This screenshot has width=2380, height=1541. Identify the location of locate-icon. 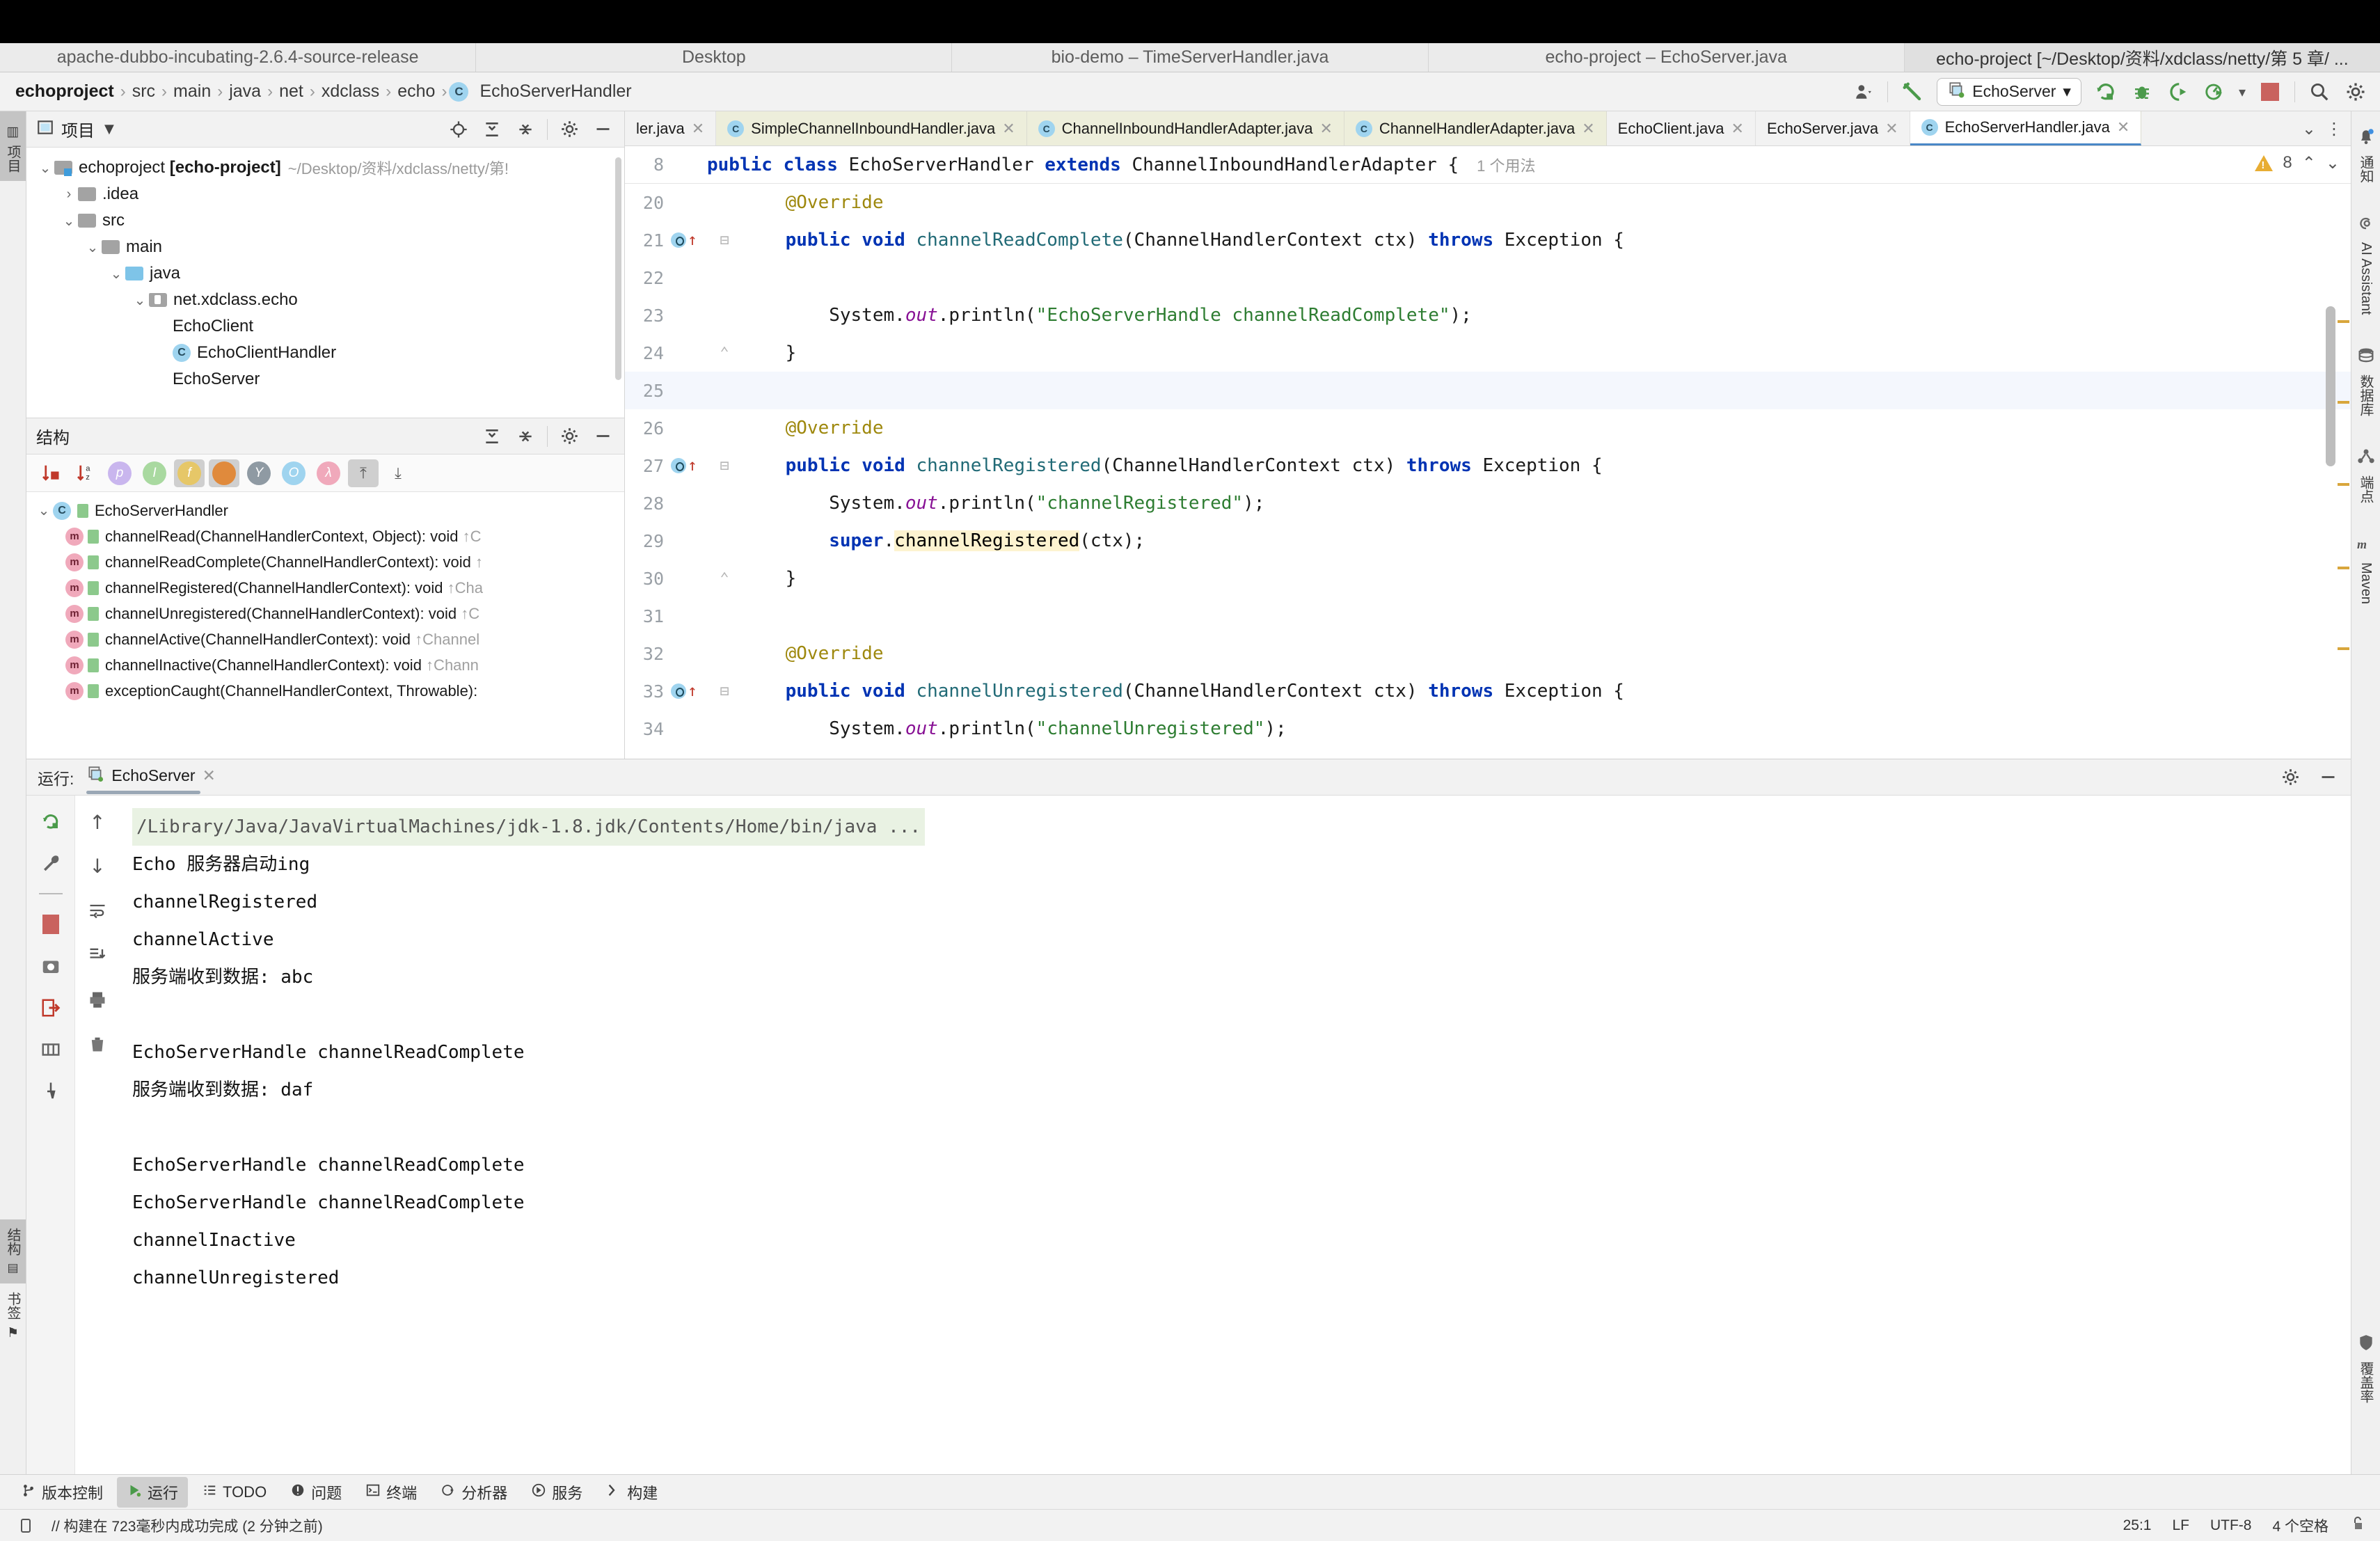
(458, 129).